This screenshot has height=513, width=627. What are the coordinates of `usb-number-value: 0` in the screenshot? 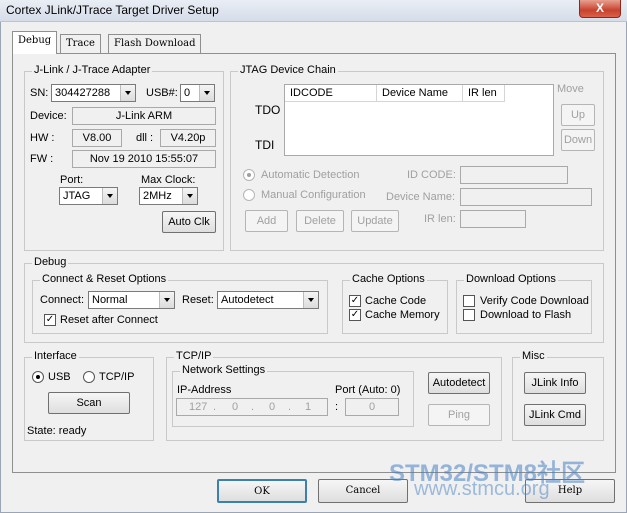 It's located at (187, 93).